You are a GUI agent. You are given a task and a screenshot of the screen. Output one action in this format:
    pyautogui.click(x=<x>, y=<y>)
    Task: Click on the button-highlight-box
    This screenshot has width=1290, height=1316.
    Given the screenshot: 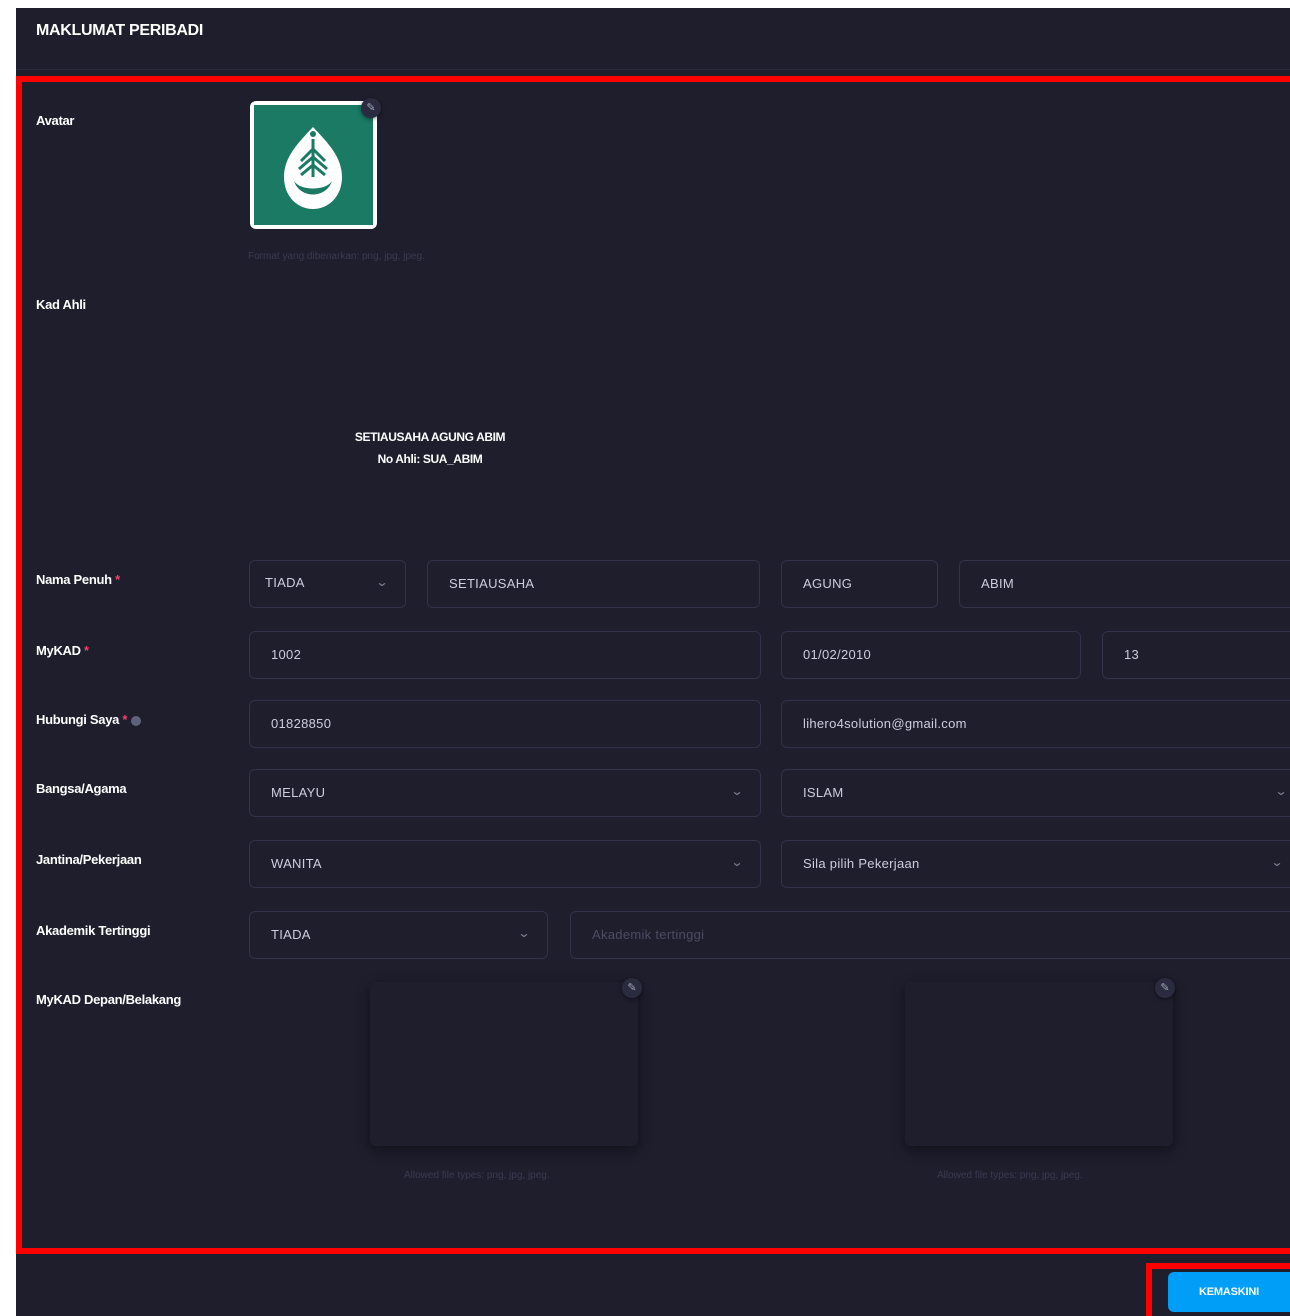 What is the action you would take?
    pyautogui.click(x=1218, y=1289)
    